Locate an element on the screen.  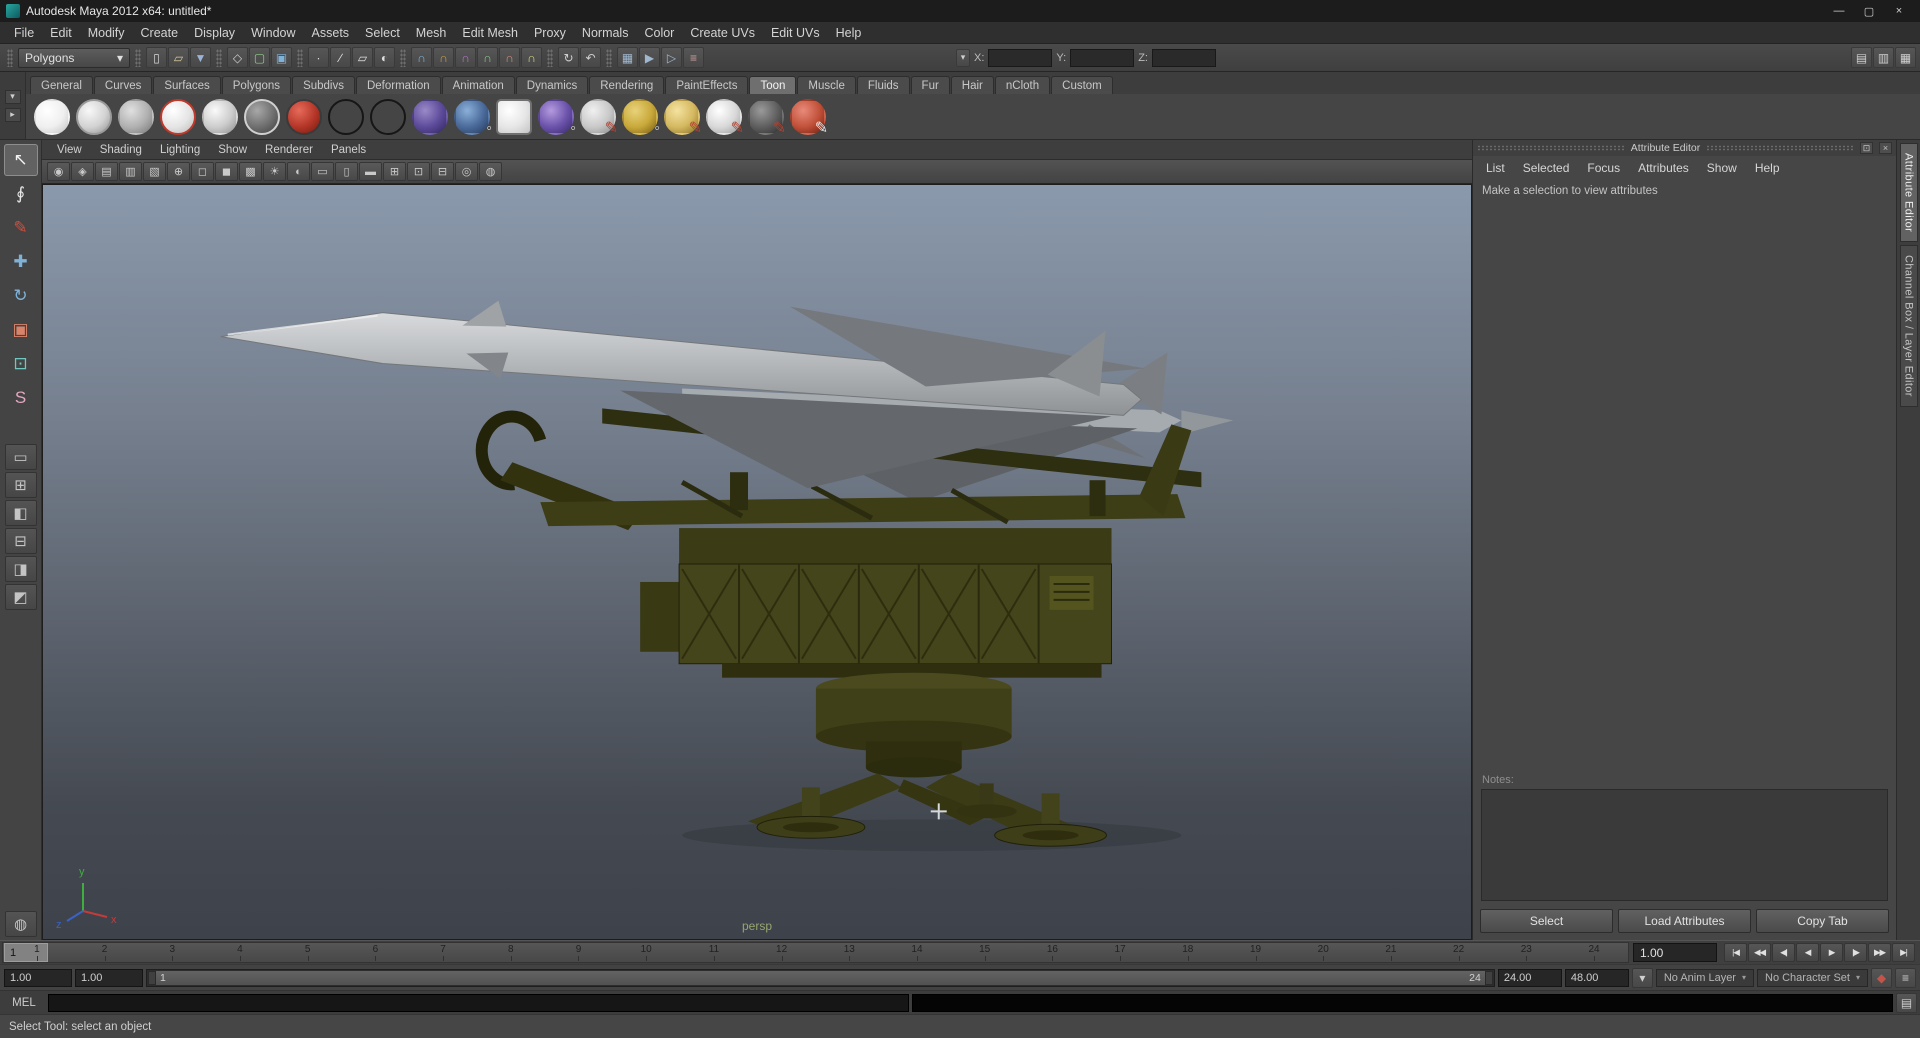
shelf-tab-curves: Curves is located at coordinates (123, 85).